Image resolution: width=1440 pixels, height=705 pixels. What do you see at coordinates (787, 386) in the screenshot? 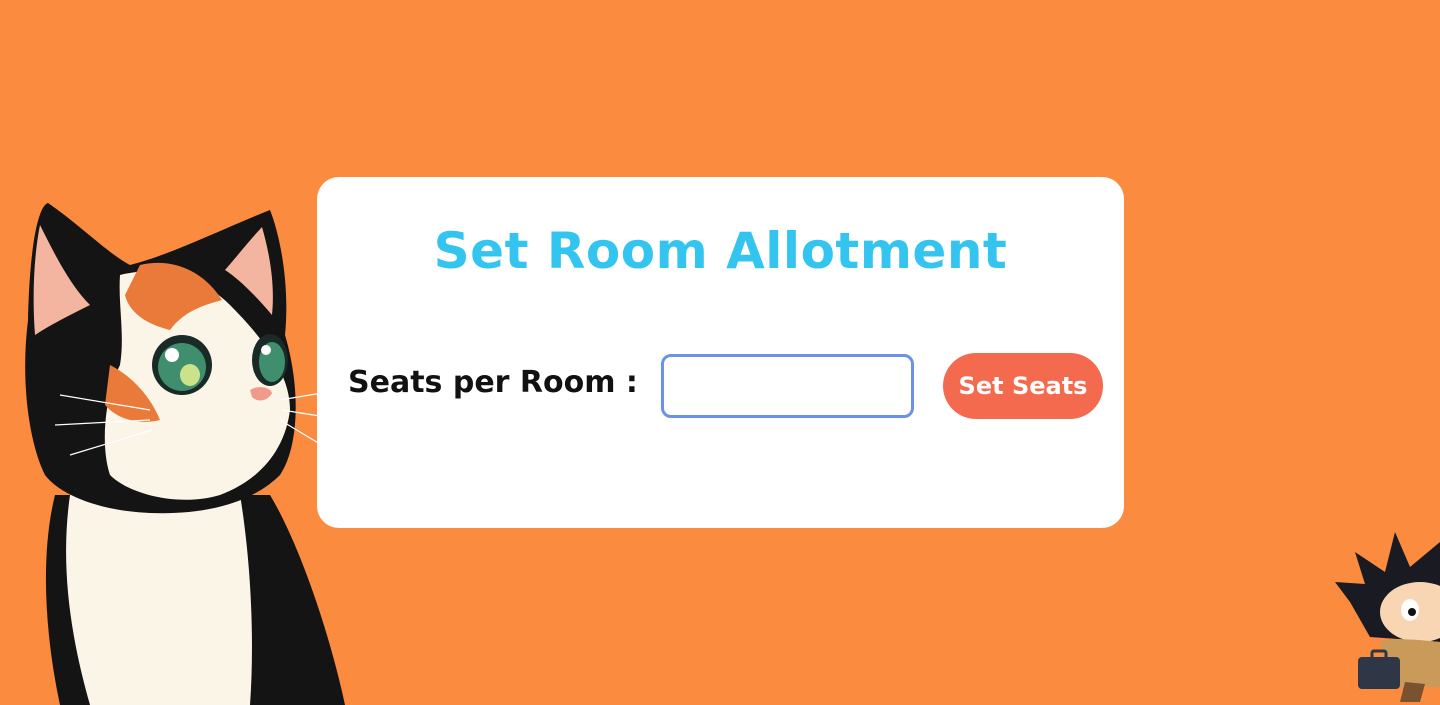
I see `seats-per-room-input` at bounding box center [787, 386].